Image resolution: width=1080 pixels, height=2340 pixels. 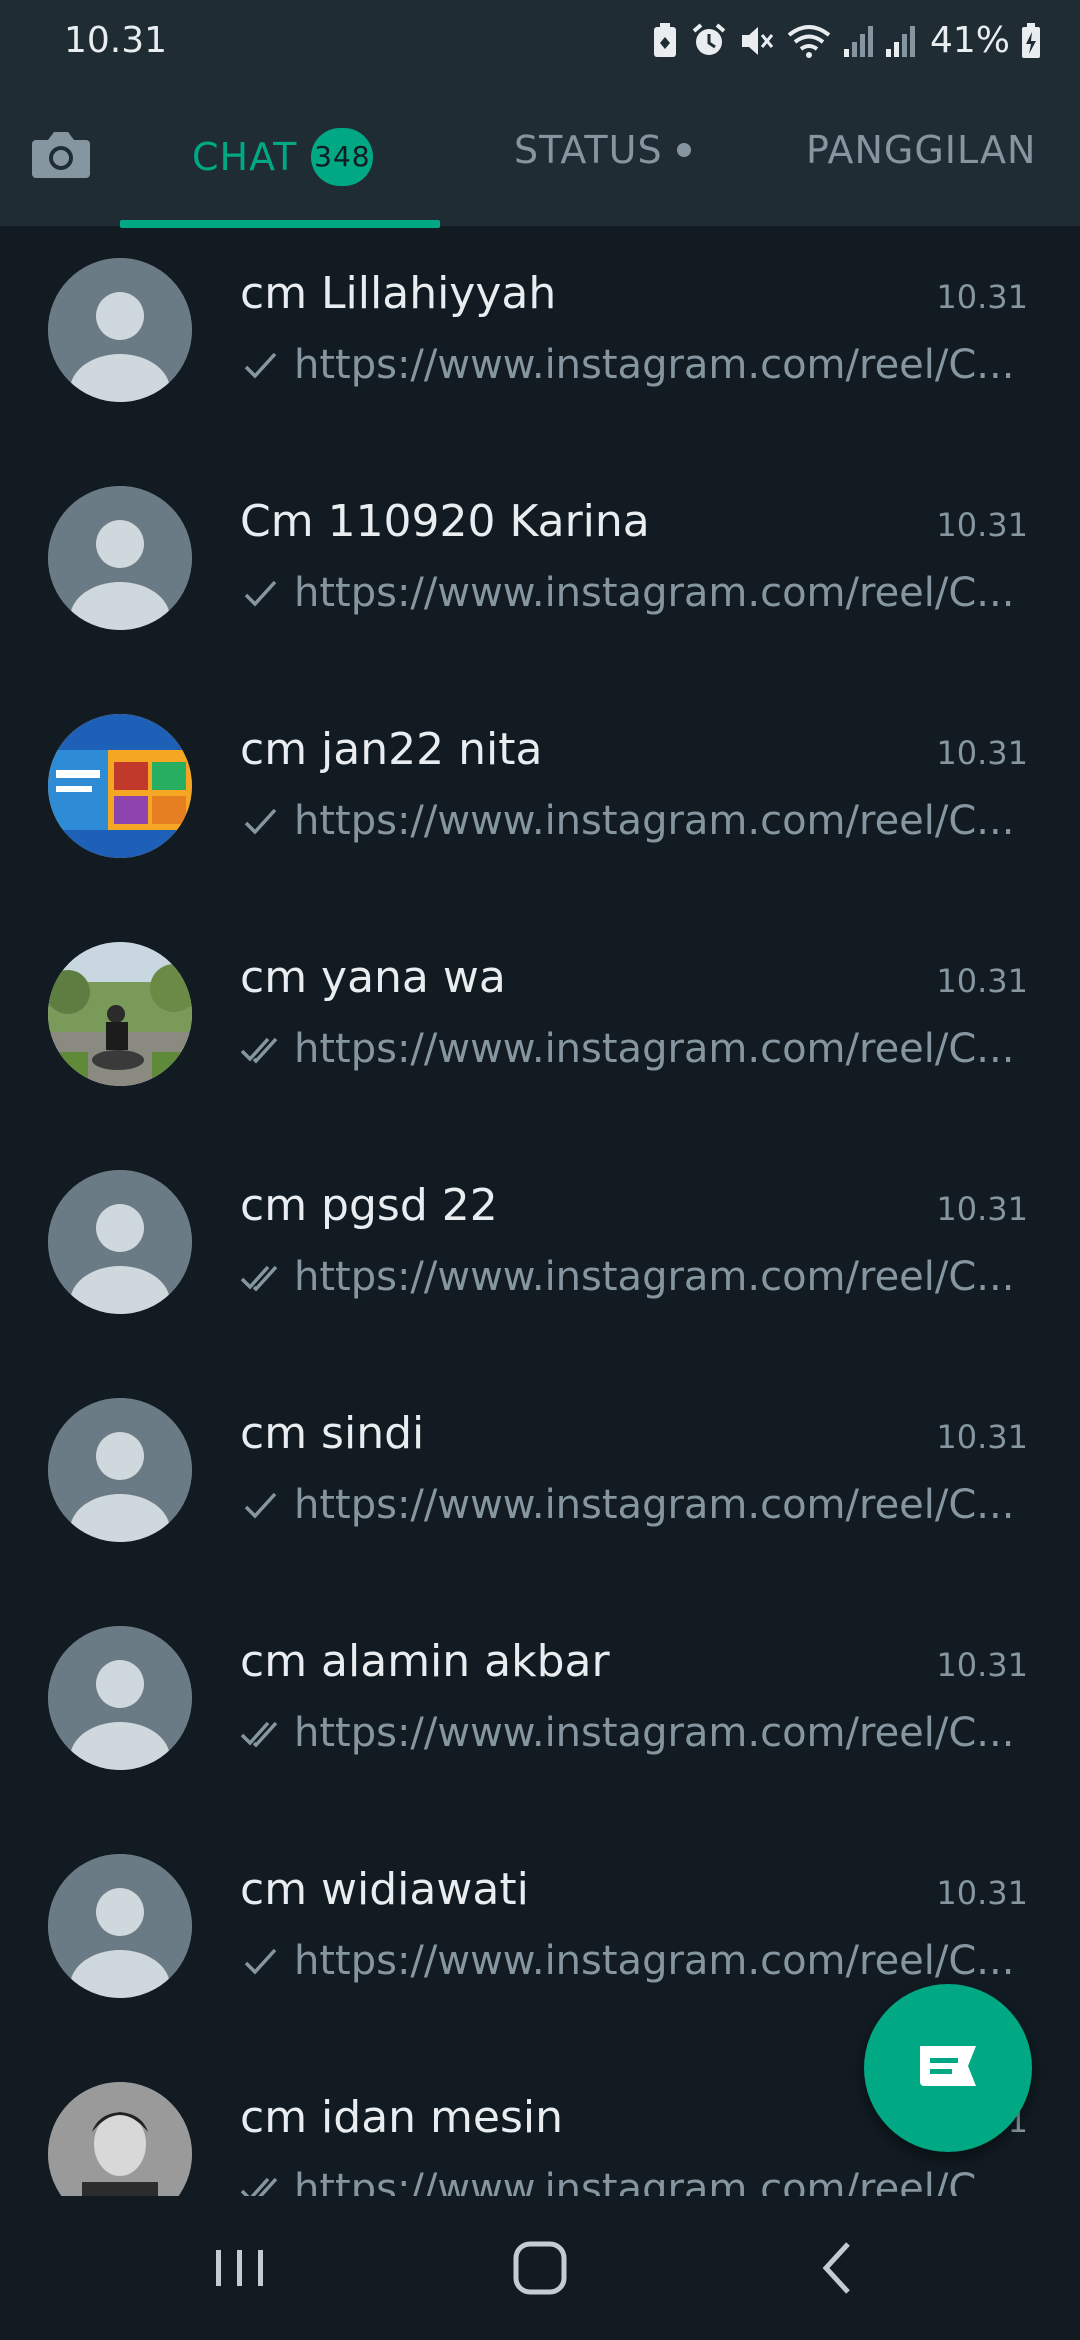 I want to click on poster-photo-avatar, so click(x=120, y=786).